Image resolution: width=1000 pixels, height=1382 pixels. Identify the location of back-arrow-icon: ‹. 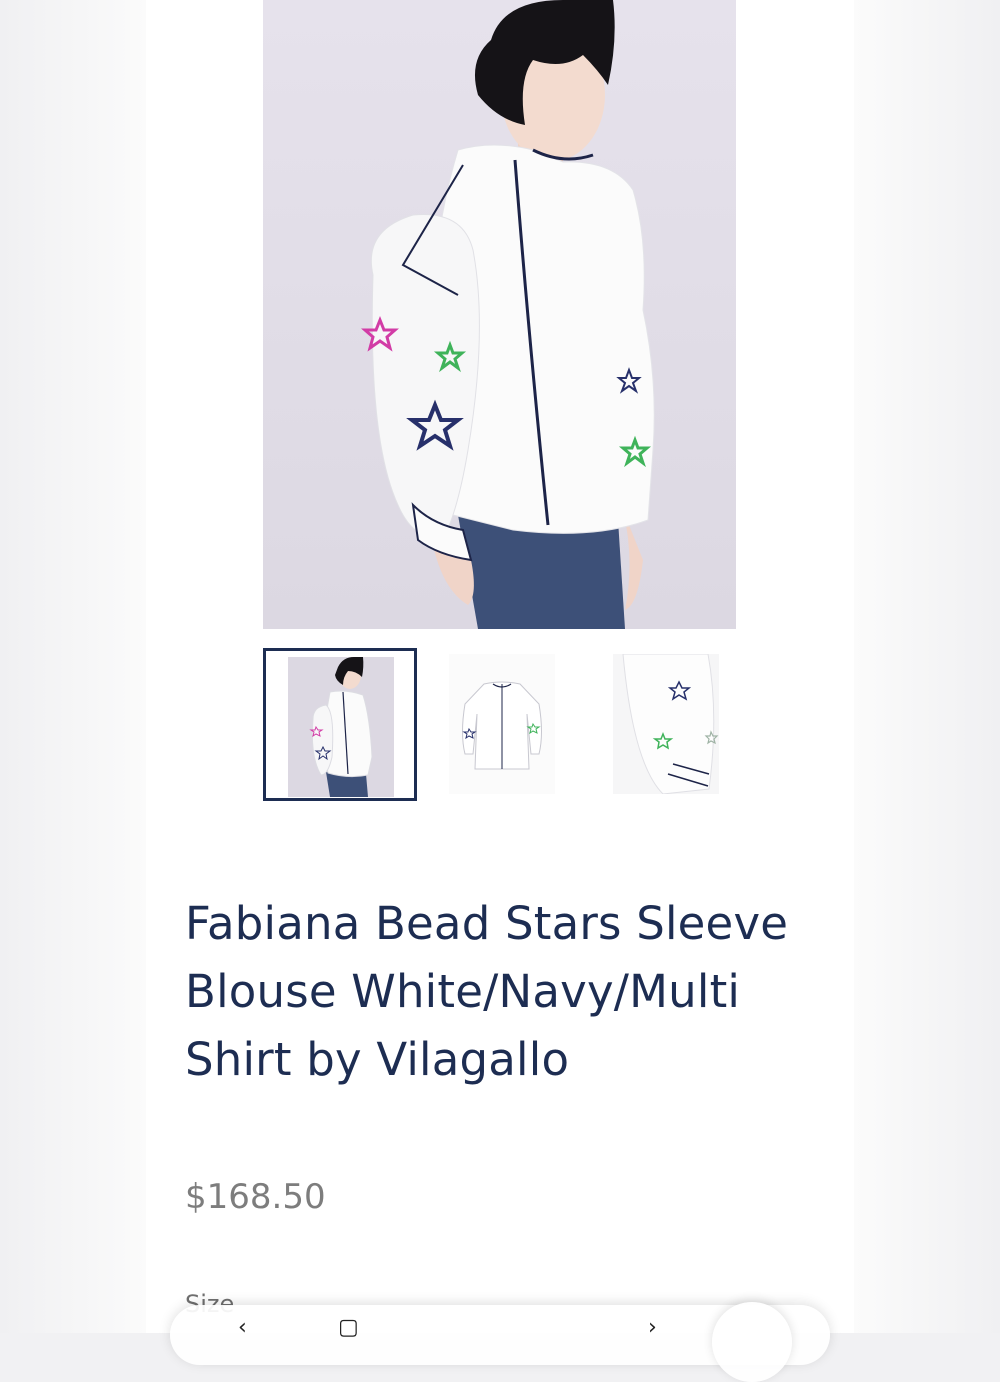
(242, 1328).